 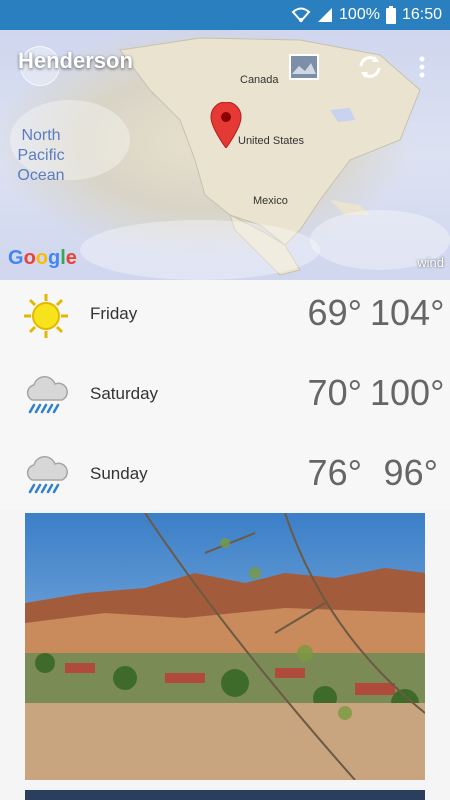 I want to click on map-watermark: wind, so click(x=430, y=262).